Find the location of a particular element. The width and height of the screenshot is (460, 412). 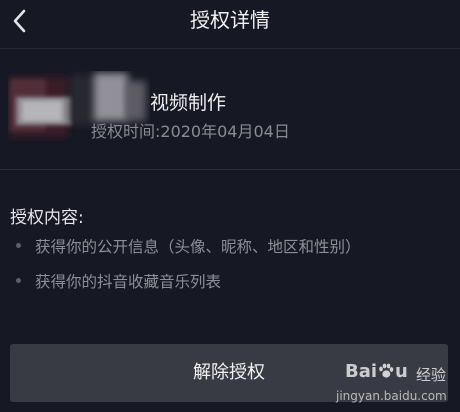

permission-item: 获得你的抖音收藏音乐列表 is located at coordinates (118, 281).